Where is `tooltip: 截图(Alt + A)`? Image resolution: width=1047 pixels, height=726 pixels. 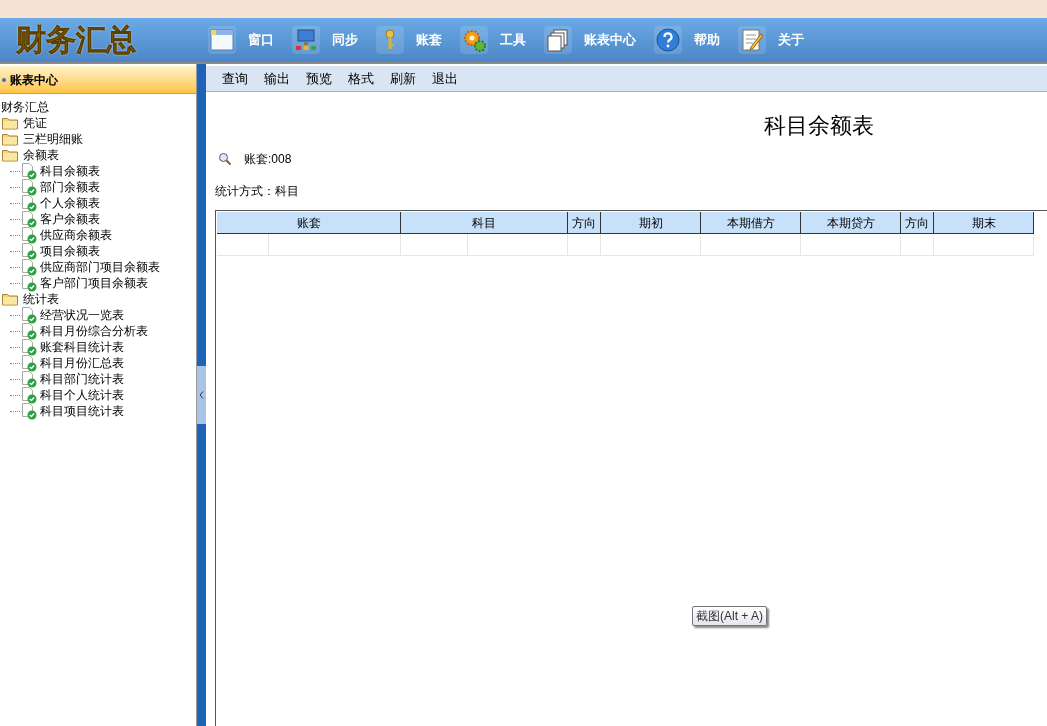
tooltip: 截图(Alt + A) is located at coordinates (729, 616).